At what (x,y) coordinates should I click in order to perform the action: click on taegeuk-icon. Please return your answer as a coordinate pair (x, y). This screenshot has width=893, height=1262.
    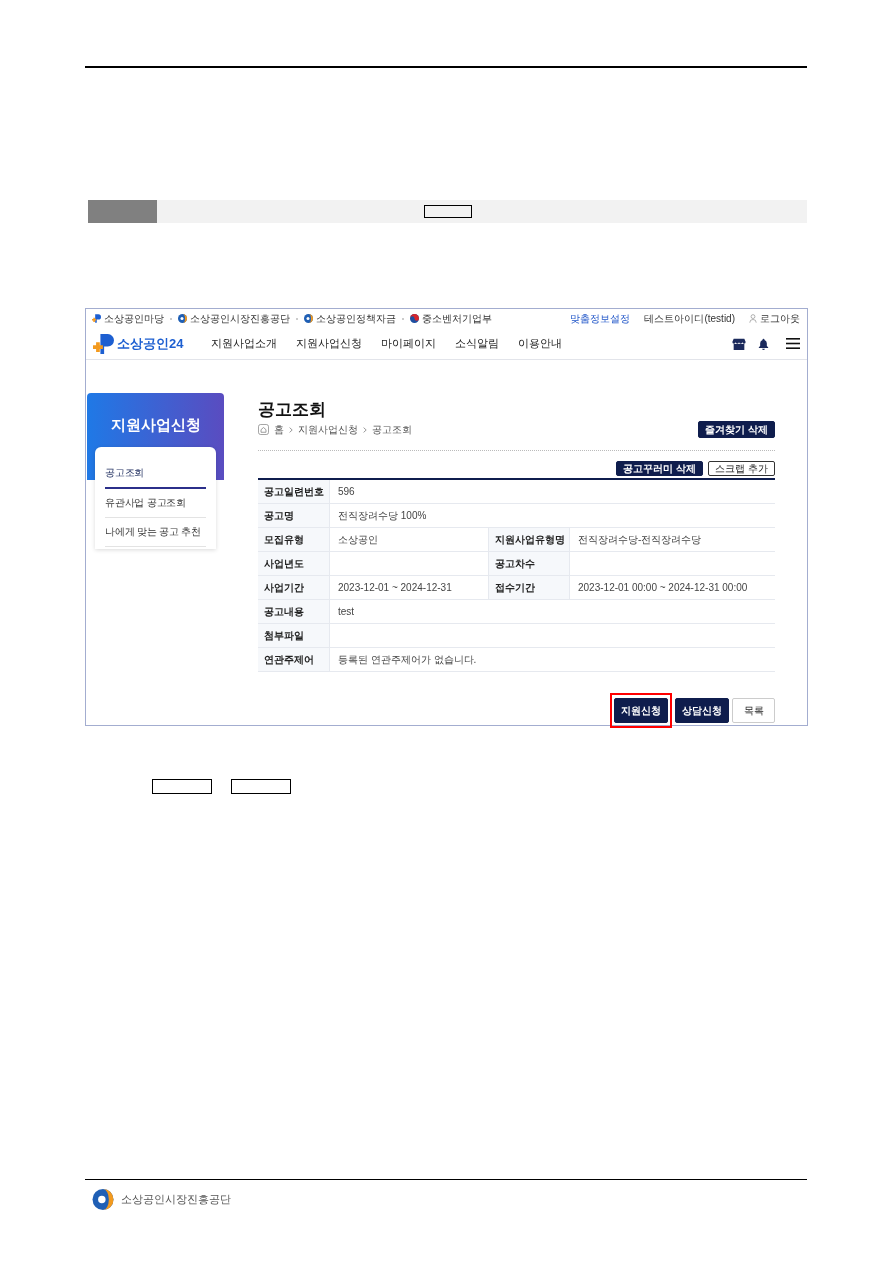
    Looking at the image, I should click on (414, 318).